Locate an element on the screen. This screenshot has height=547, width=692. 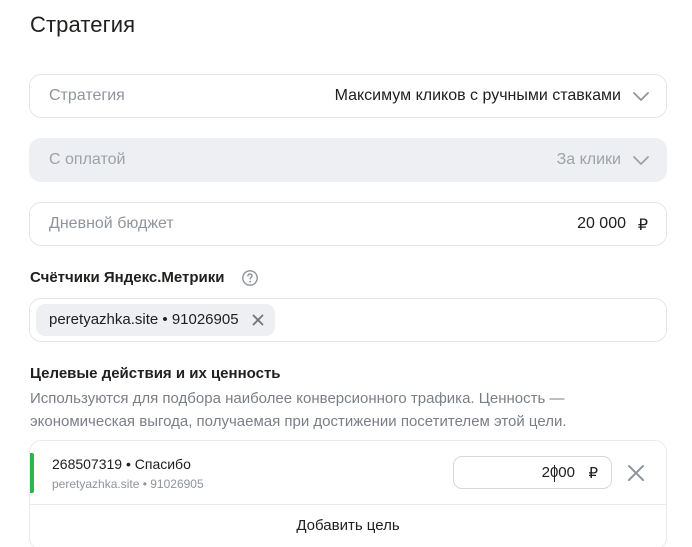
daily-budget-label: Дневной бюджет is located at coordinates (111, 223).